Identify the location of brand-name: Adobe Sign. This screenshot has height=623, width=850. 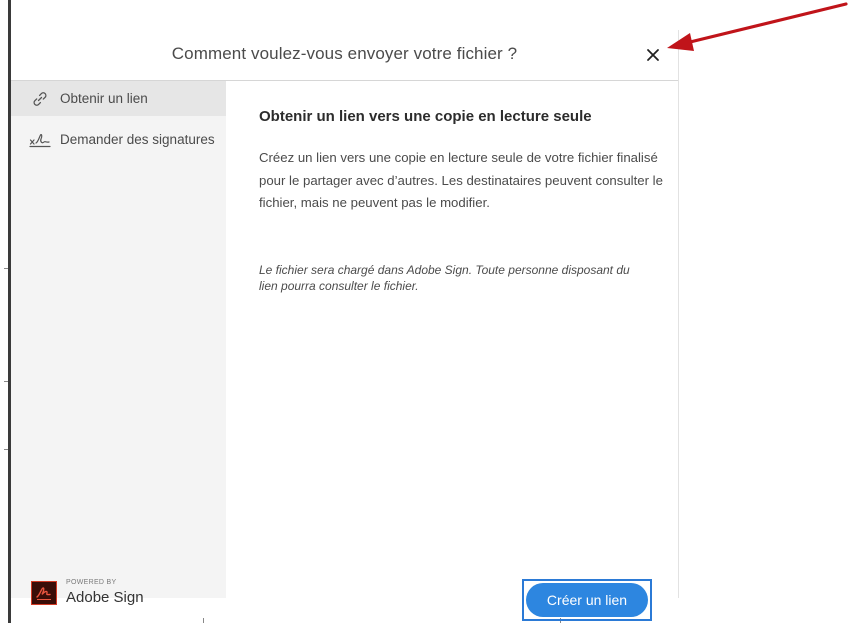
(105, 597).